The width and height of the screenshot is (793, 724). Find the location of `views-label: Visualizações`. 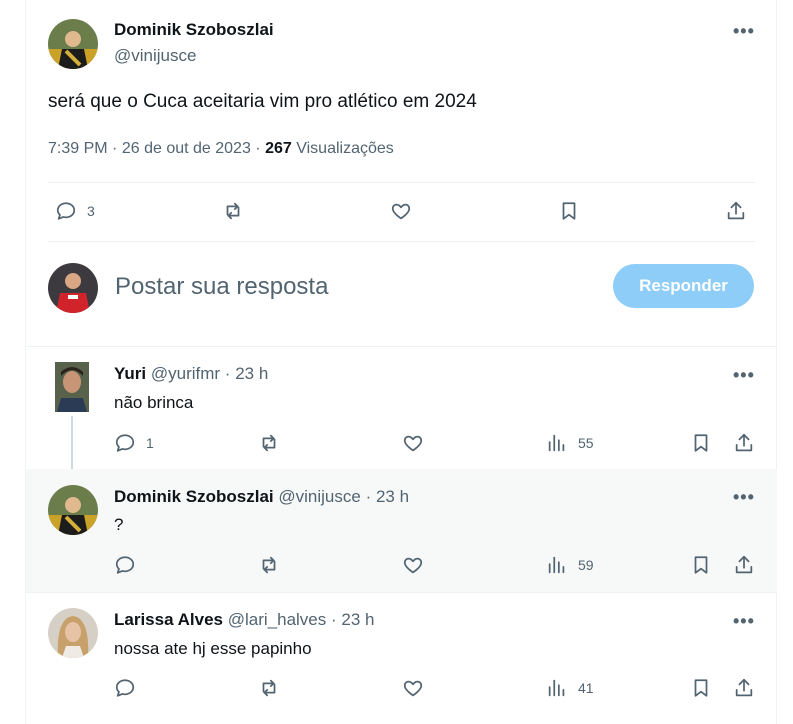

views-label: Visualizações is located at coordinates (345, 148).